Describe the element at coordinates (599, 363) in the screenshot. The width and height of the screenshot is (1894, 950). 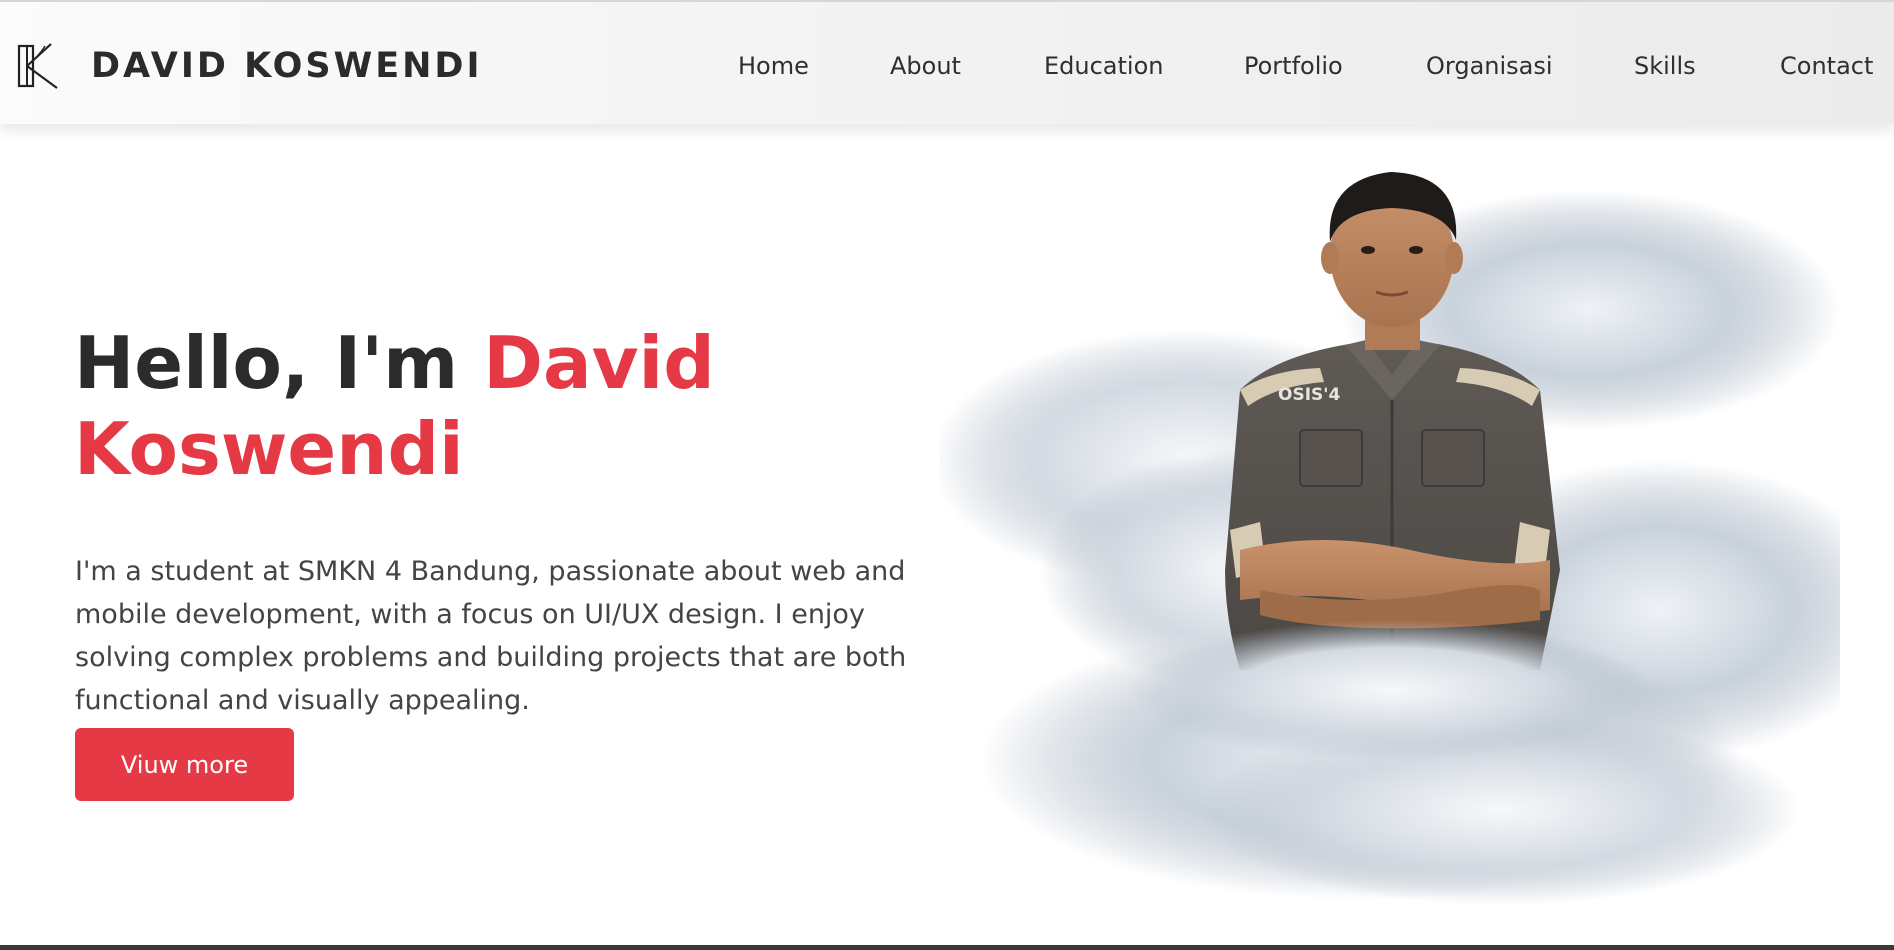
I see `hero-name-first: David` at that location.